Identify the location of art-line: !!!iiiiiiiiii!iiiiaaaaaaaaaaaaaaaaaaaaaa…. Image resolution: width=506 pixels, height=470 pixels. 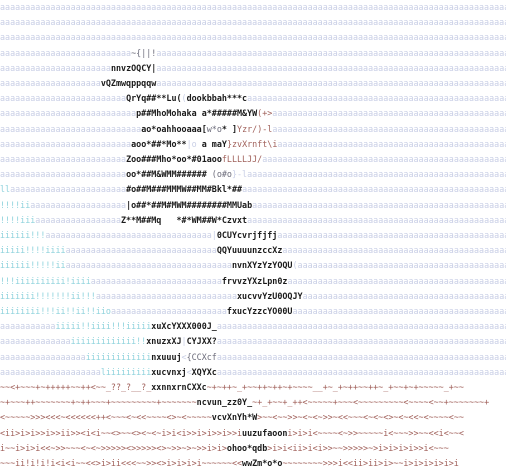
(253, 281).